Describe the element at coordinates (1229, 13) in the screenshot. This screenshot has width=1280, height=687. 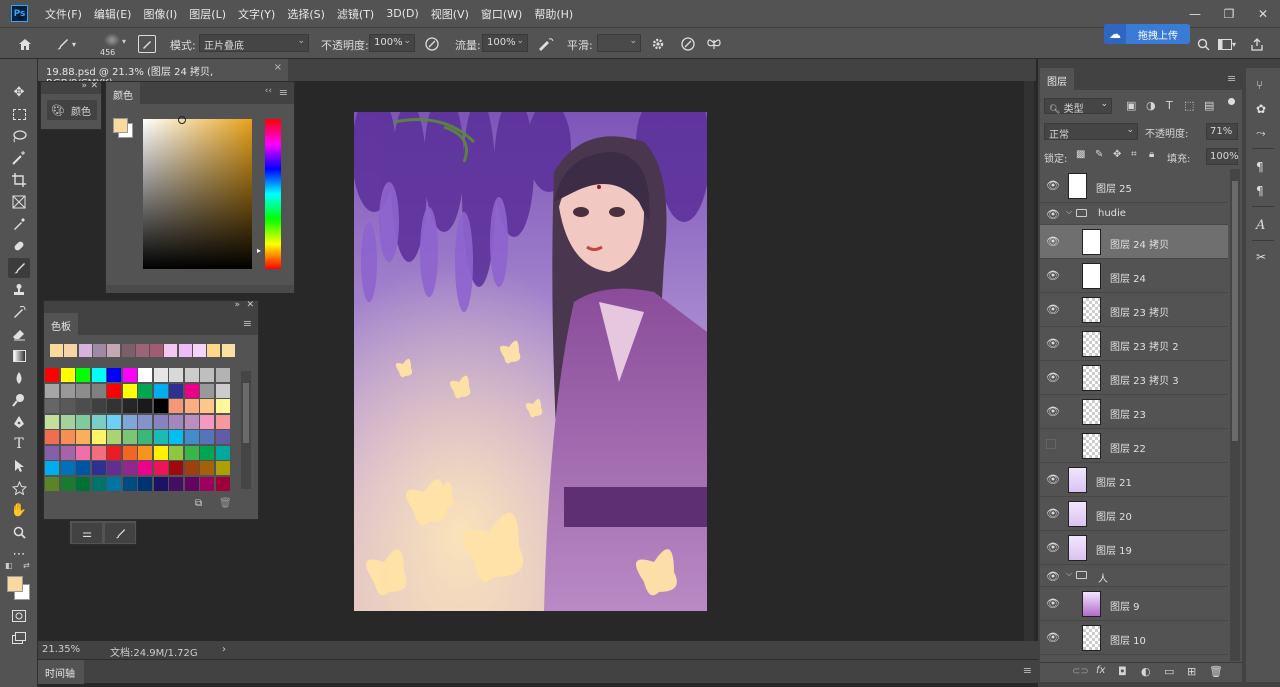
I see `restore-button: ❐` at that location.